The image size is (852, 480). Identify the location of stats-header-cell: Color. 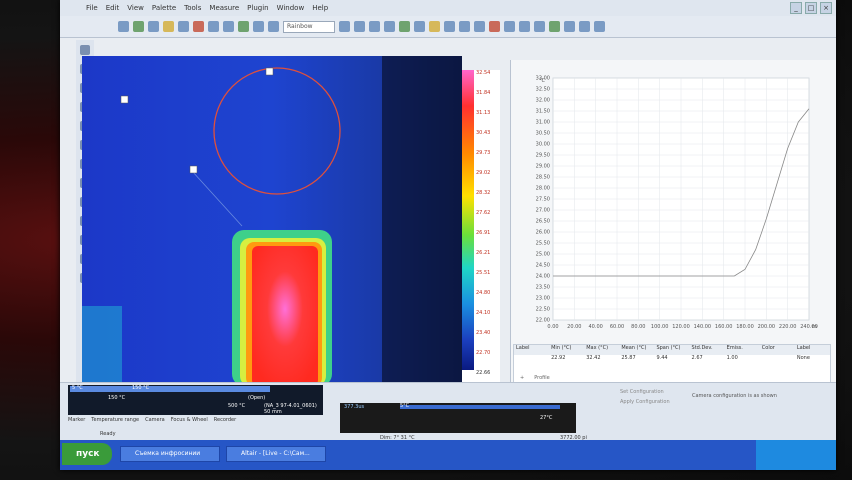
(768, 348).